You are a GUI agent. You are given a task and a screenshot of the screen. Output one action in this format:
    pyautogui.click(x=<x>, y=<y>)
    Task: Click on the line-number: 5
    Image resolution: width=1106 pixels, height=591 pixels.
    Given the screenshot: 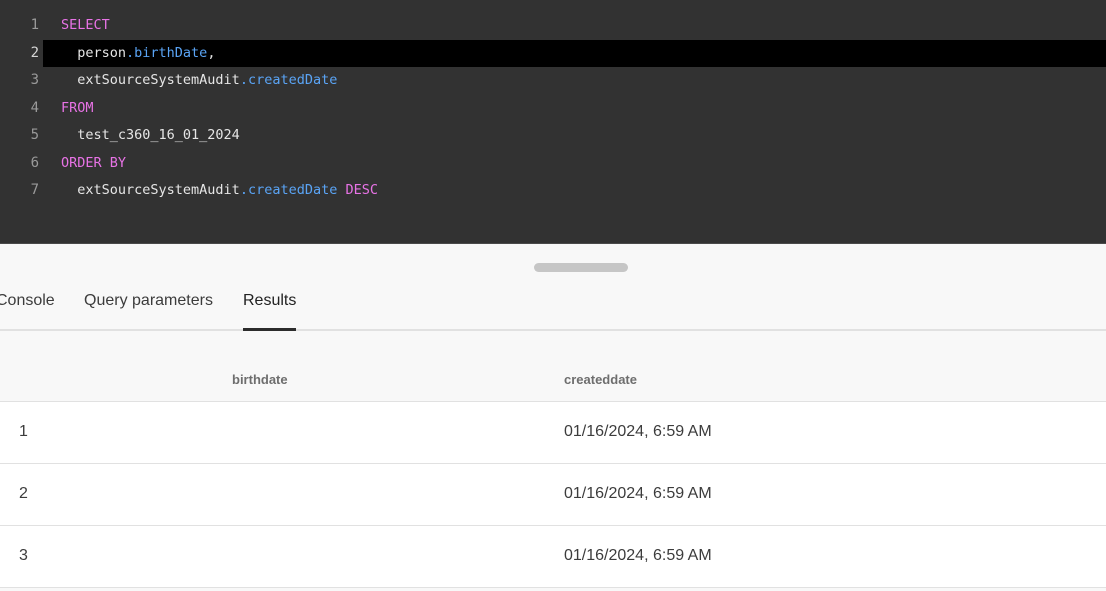 What is the action you would take?
    pyautogui.click(x=34, y=135)
    